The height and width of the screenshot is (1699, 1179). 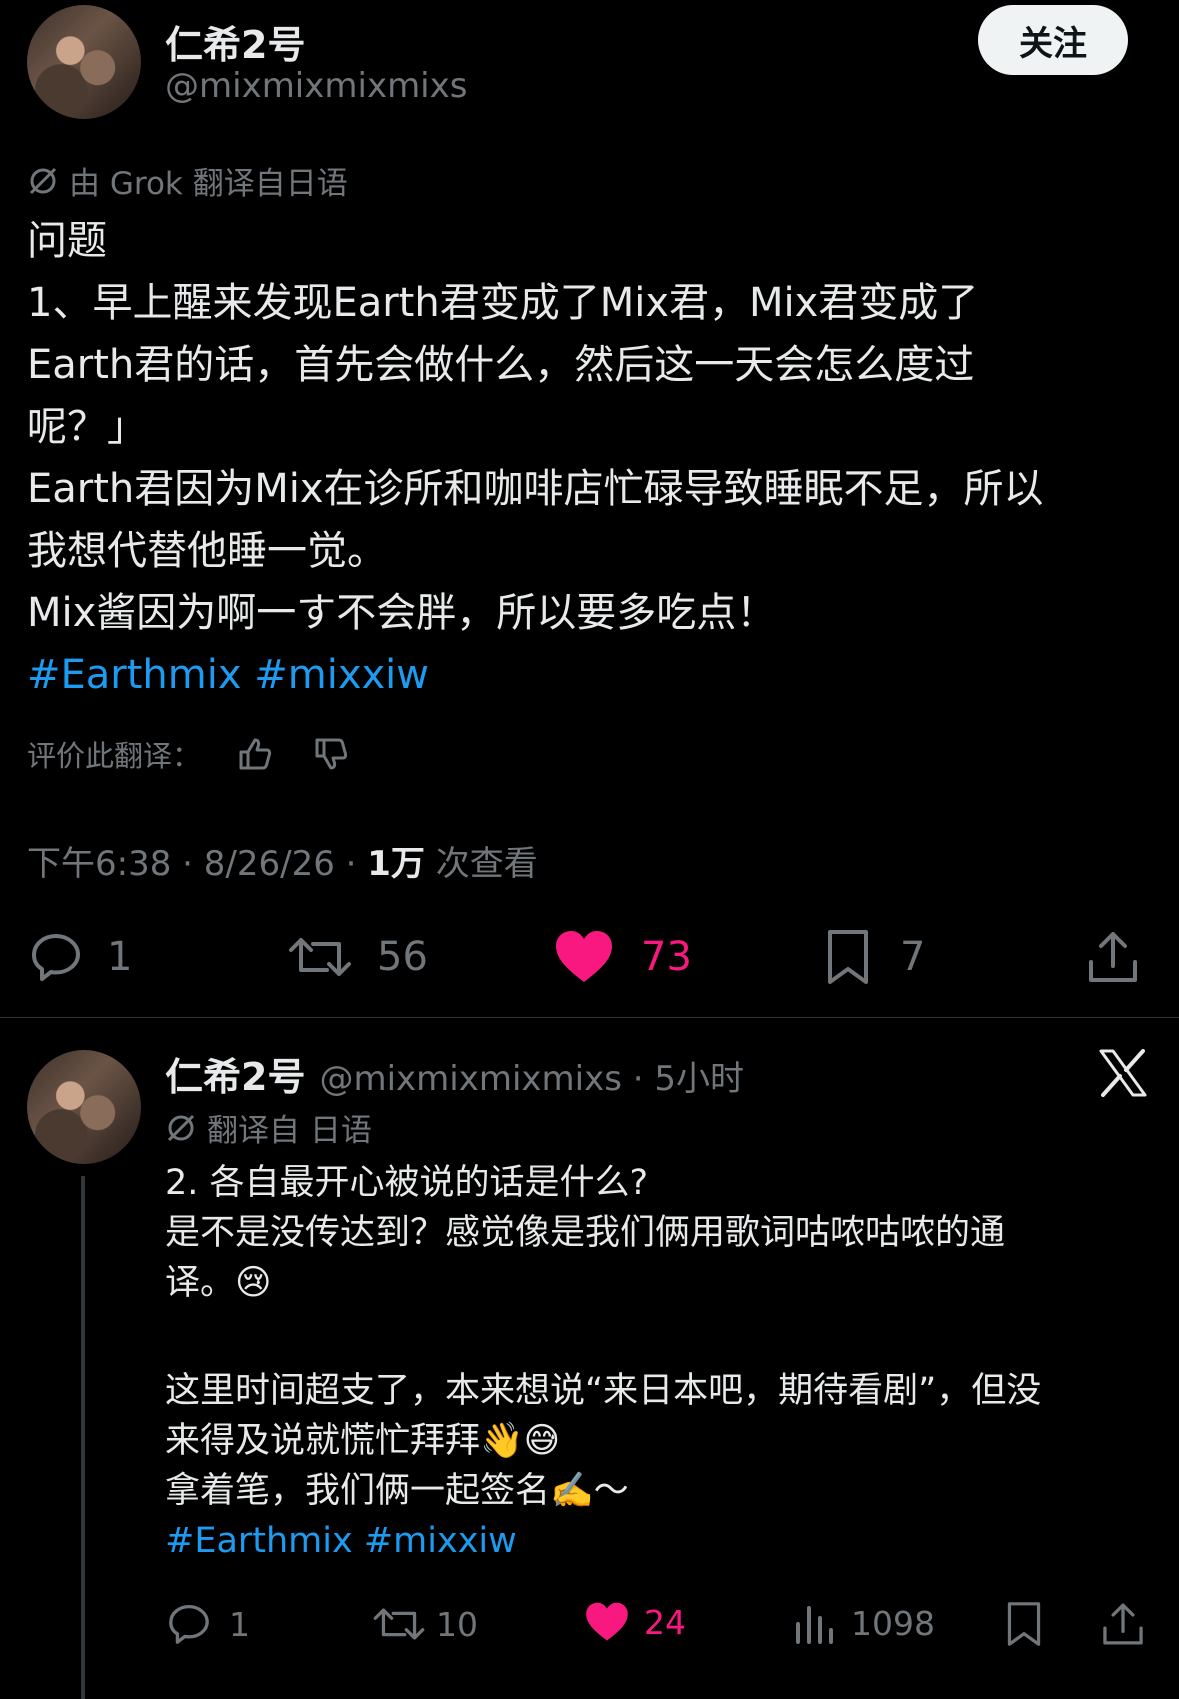 What do you see at coordinates (84, 62) in the screenshot?
I see `author-avatar` at bounding box center [84, 62].